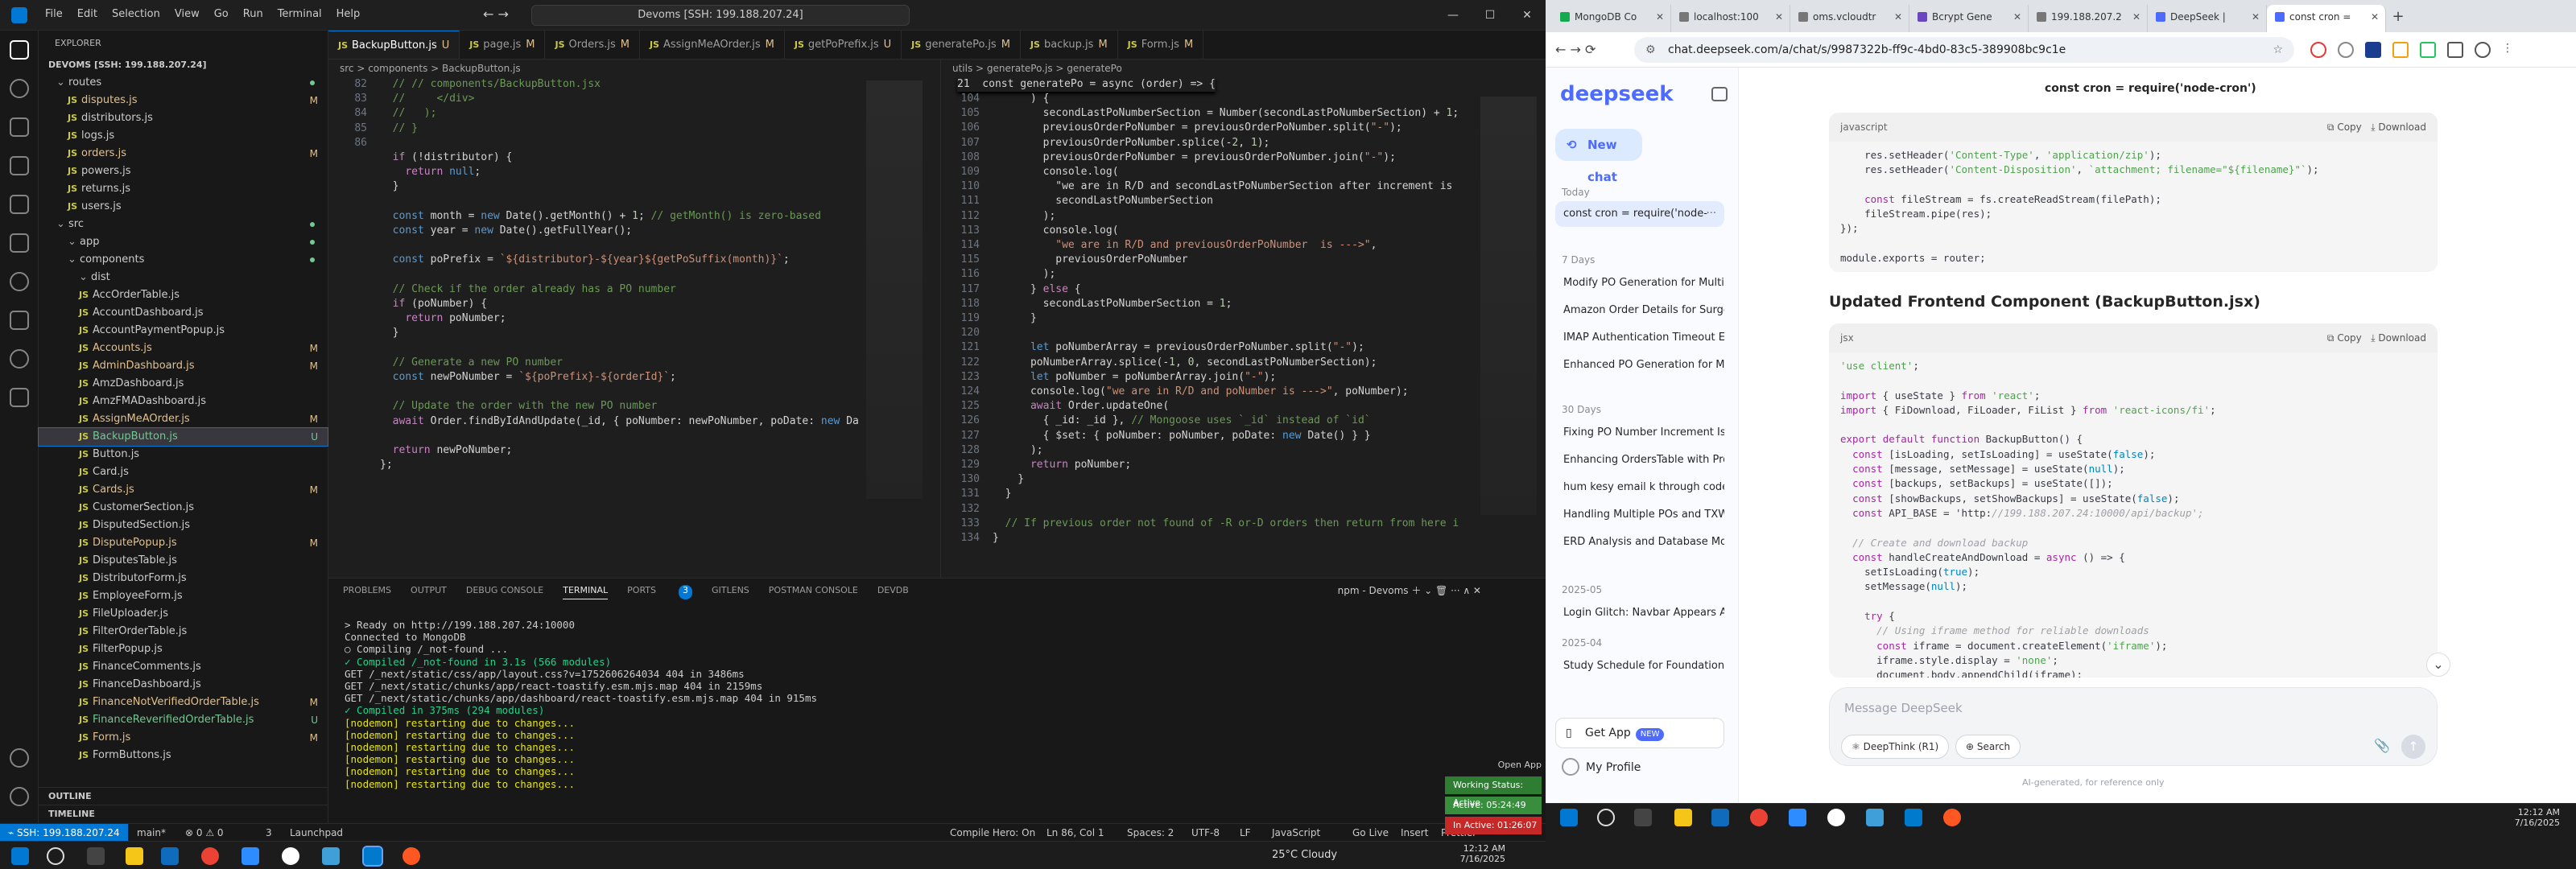  Describe the element at coordinates (2400, 50) in the screenshot. I see `ext-yellow-icon` at that location.